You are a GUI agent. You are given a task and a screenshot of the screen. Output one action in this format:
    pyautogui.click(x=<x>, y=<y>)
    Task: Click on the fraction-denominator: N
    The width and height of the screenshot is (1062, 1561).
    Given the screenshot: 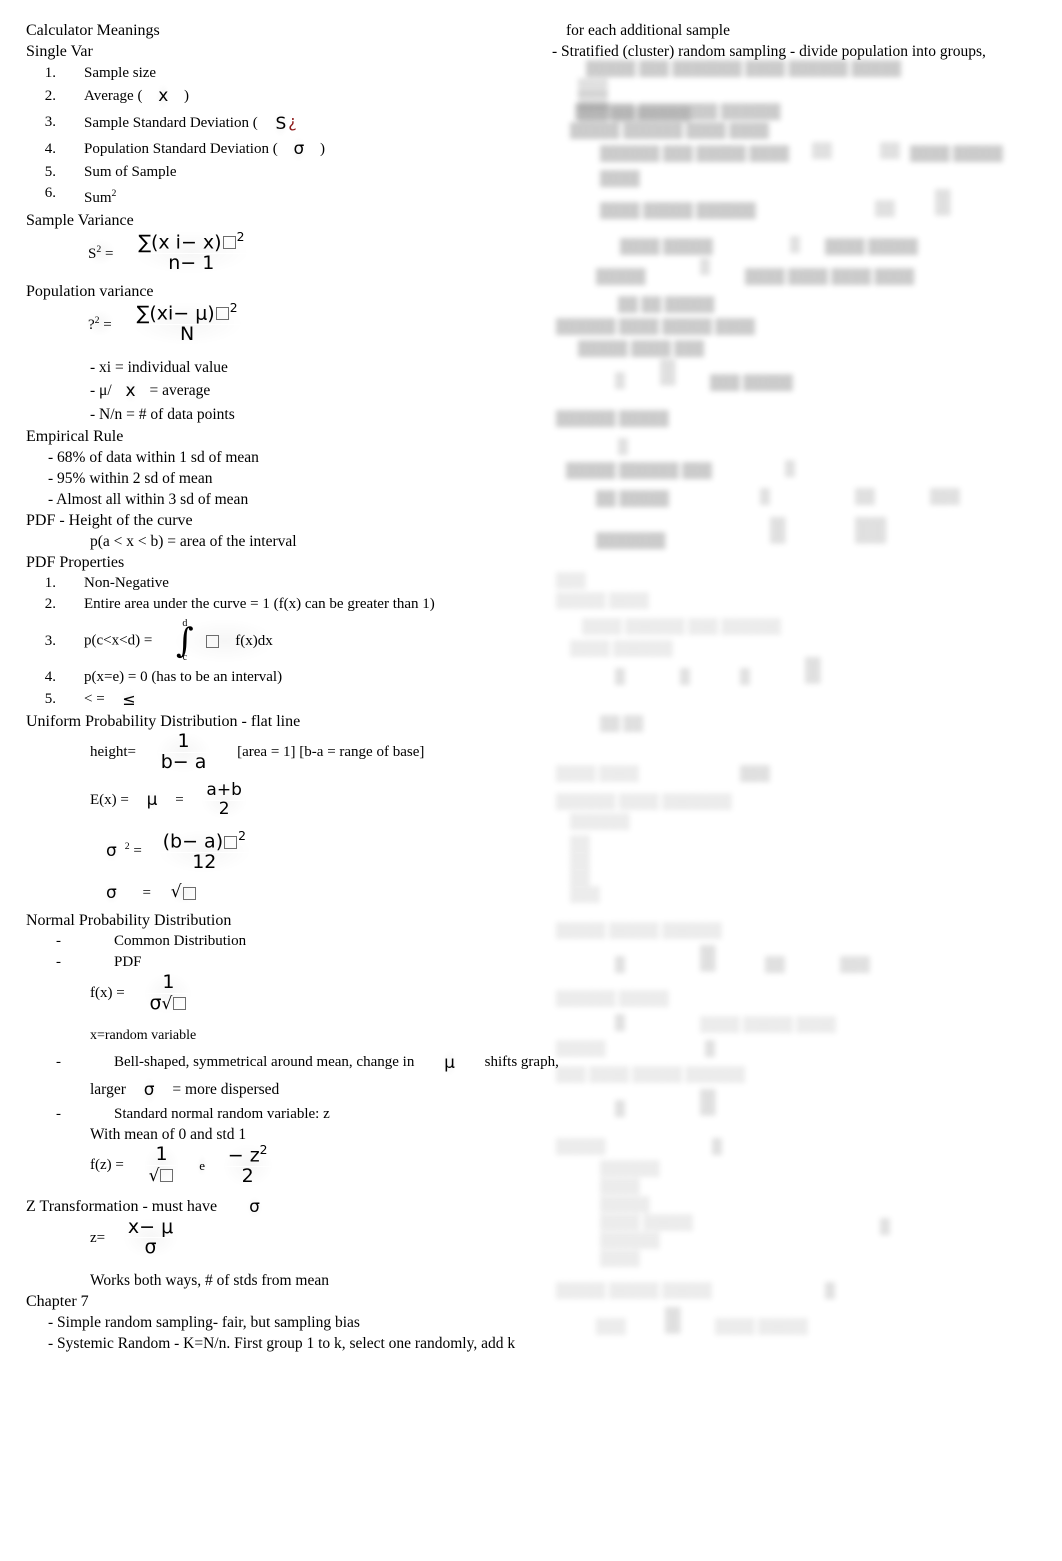 What is the action you would take?
    pyautogui.click(x=187, y=333)
    